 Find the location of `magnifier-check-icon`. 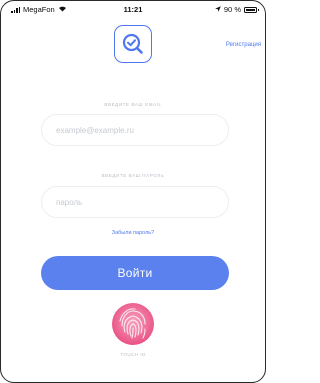

magnifier-check-icon is located at coordinates (132, 43).